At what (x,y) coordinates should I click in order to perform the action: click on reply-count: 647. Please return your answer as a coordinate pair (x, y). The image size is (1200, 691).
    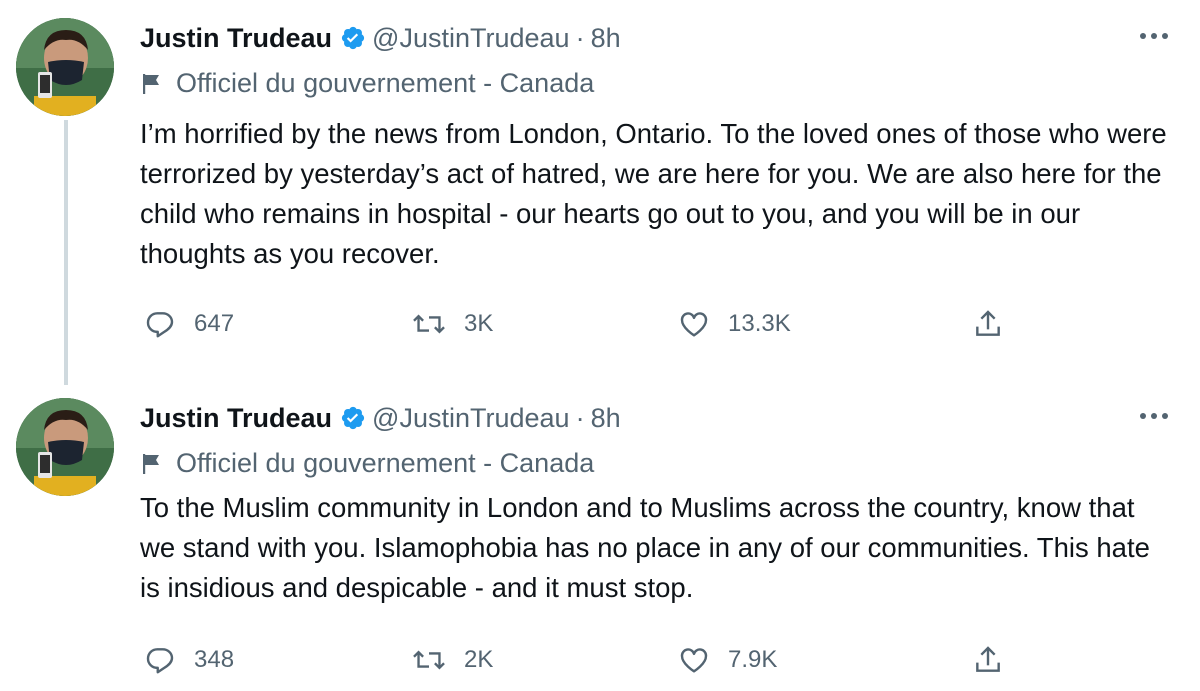
    Looking at the image, I should click on (214, 323).